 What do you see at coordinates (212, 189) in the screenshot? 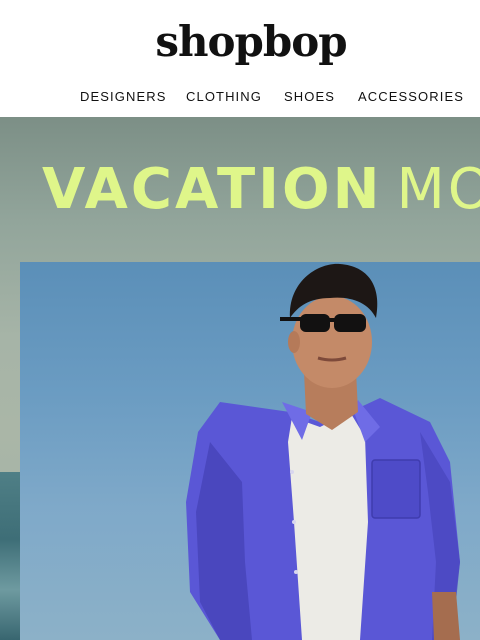
I see `hero-title-bold: VACATION` at bounding box center [212, 189].